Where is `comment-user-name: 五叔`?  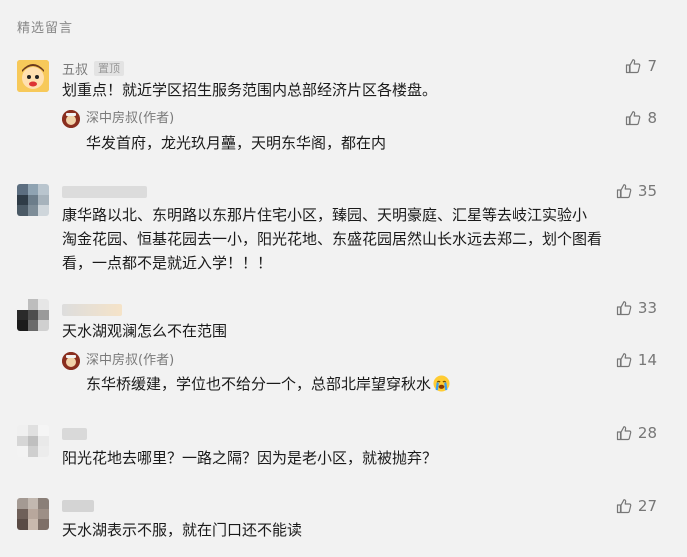 comment-user-name: 五叔 is located at coordinates (75, 68).